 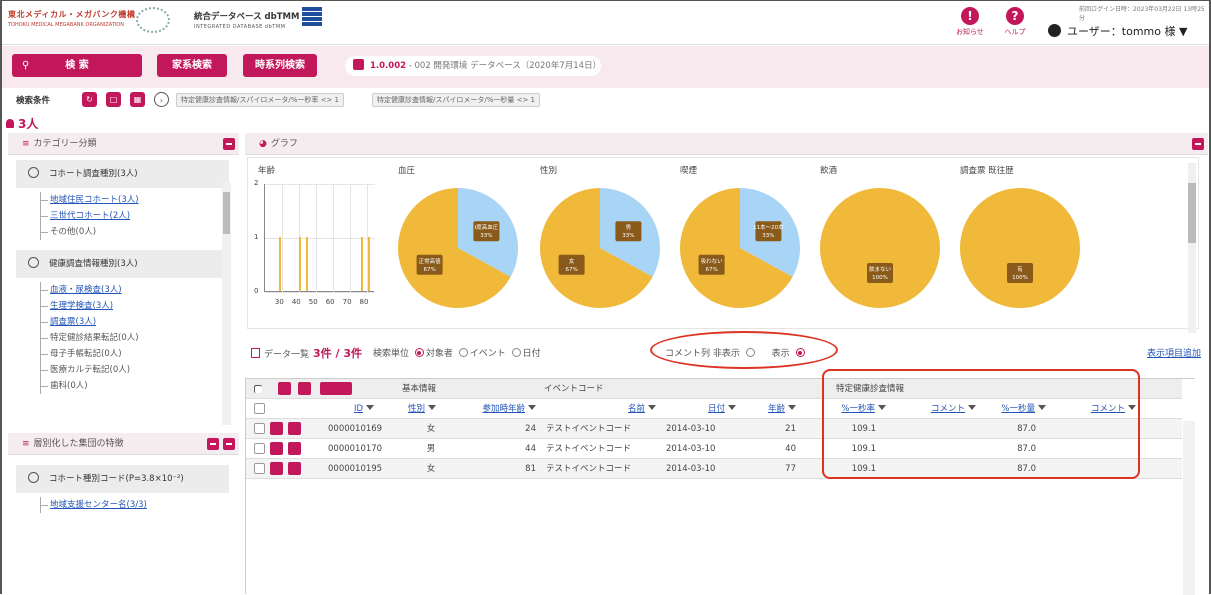 What do you see at coordinates (406, 409) in the screenshot?
I see `column-header-sex: 性別` at bounding box center [406, 409].